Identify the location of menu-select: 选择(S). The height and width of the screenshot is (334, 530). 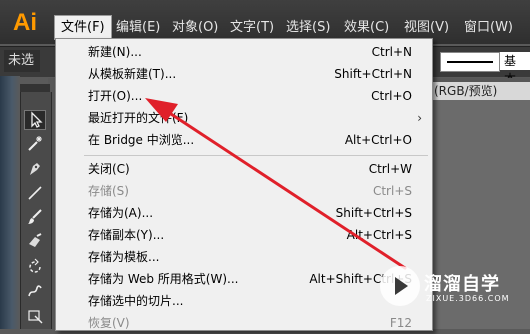
(308, 28).